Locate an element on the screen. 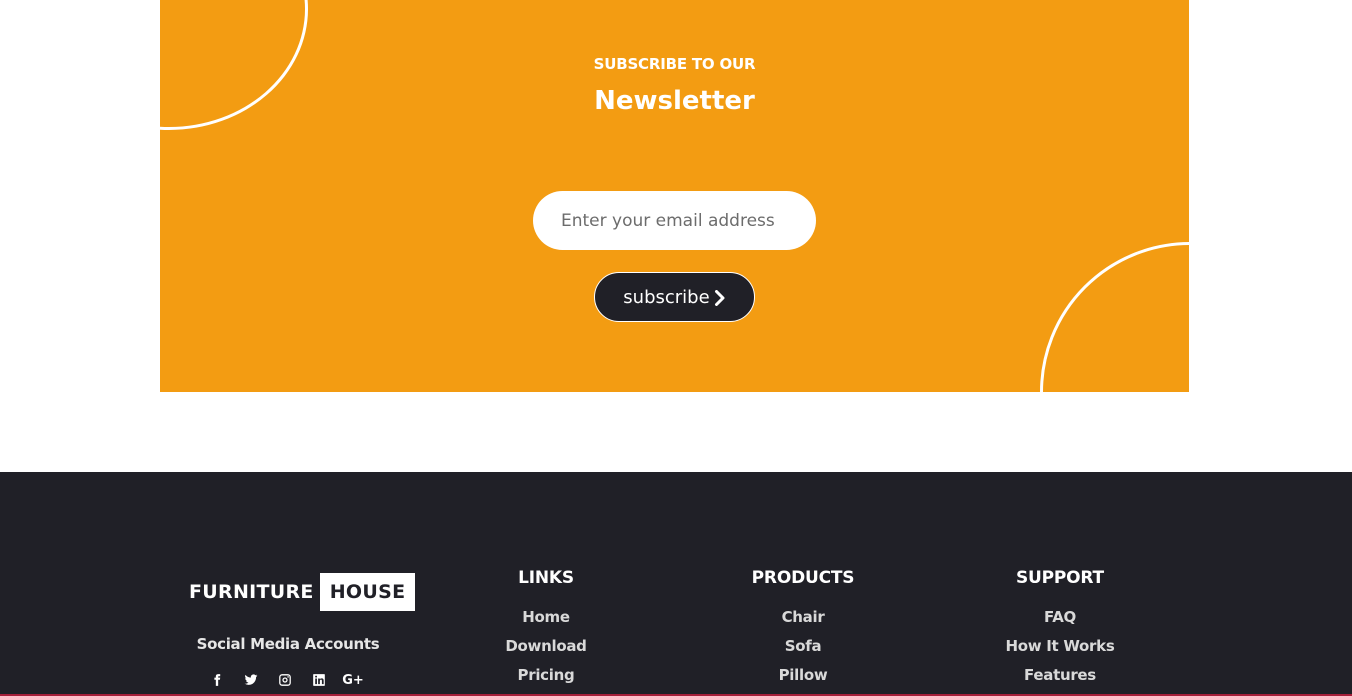  google-plus-icon: G+ is located at coordinates (353, 680).